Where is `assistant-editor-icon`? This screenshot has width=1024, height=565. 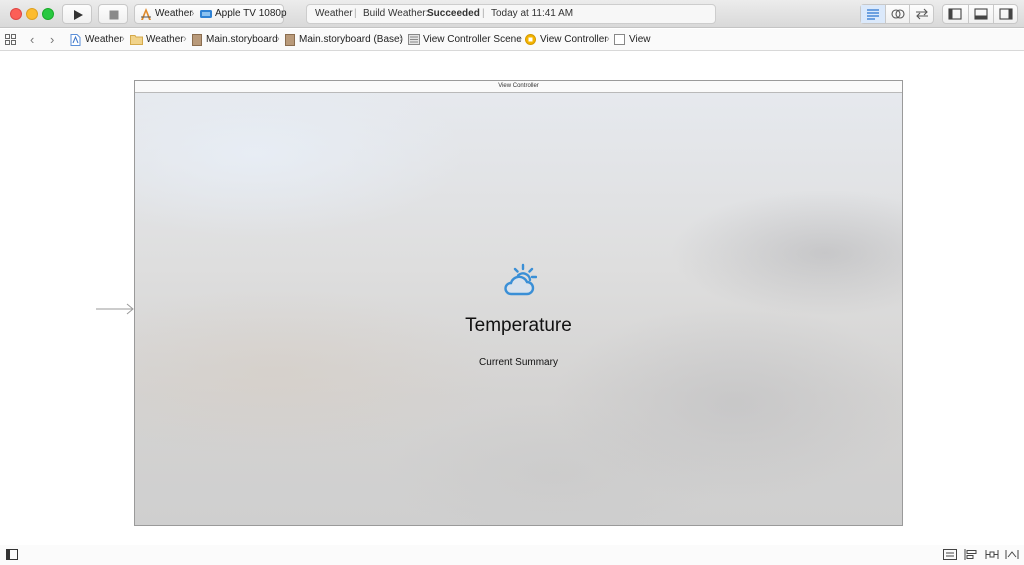 assistant-editor-icon is located at coordinates (898, 14).